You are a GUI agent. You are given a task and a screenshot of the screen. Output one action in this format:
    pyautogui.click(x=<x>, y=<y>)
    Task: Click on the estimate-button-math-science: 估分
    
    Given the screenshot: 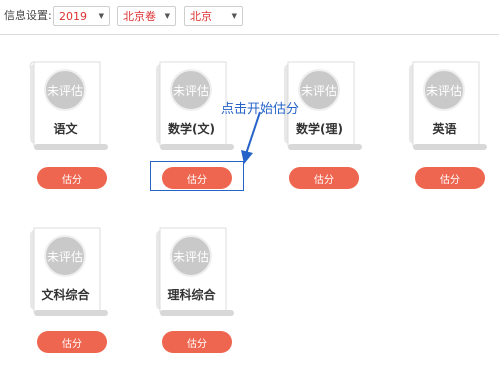 What is the action you would take?
    pyautogui.click(x=324, y=178)
    